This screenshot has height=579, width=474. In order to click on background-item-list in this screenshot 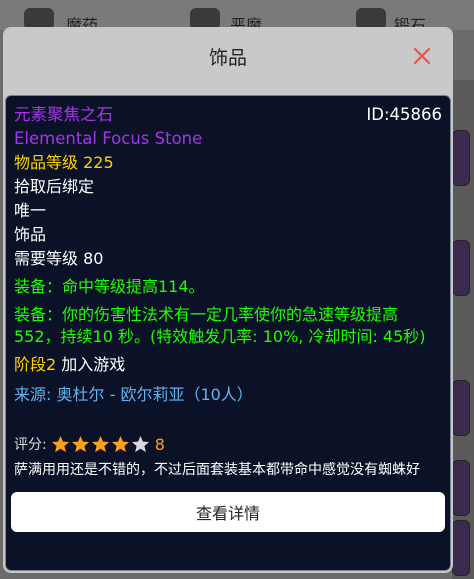, I will do `click(463, 329)`.